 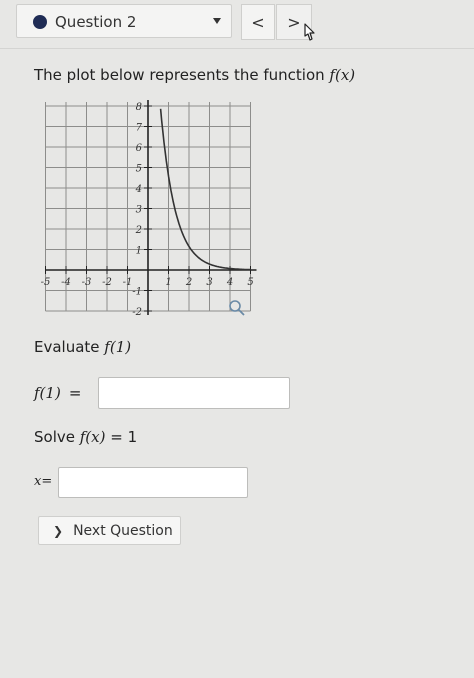 What do you see at coordinates (294, 22) in the screenshot?
I see `chevron-right-icon: >` at bounding box center [294, 22].